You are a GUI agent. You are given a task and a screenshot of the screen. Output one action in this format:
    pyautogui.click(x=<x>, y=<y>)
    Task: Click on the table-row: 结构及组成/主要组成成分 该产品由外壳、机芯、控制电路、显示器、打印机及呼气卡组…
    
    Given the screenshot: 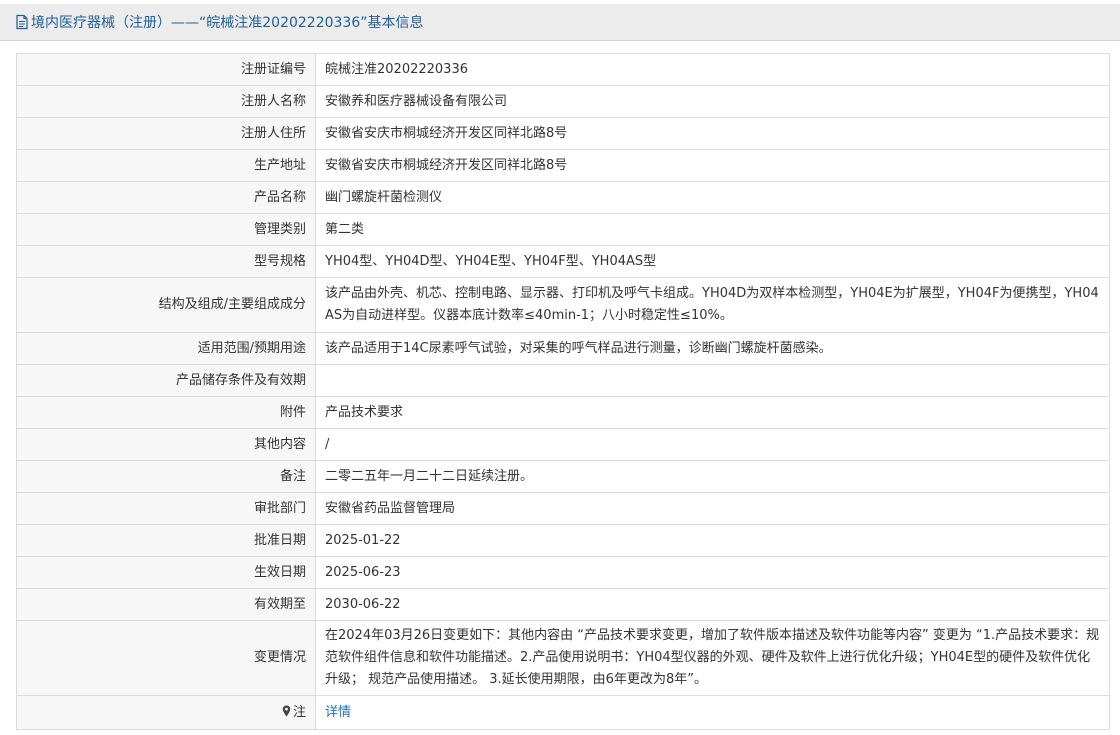 What is the action you would take?
    pyautogui.click(x=563, y=305)
    